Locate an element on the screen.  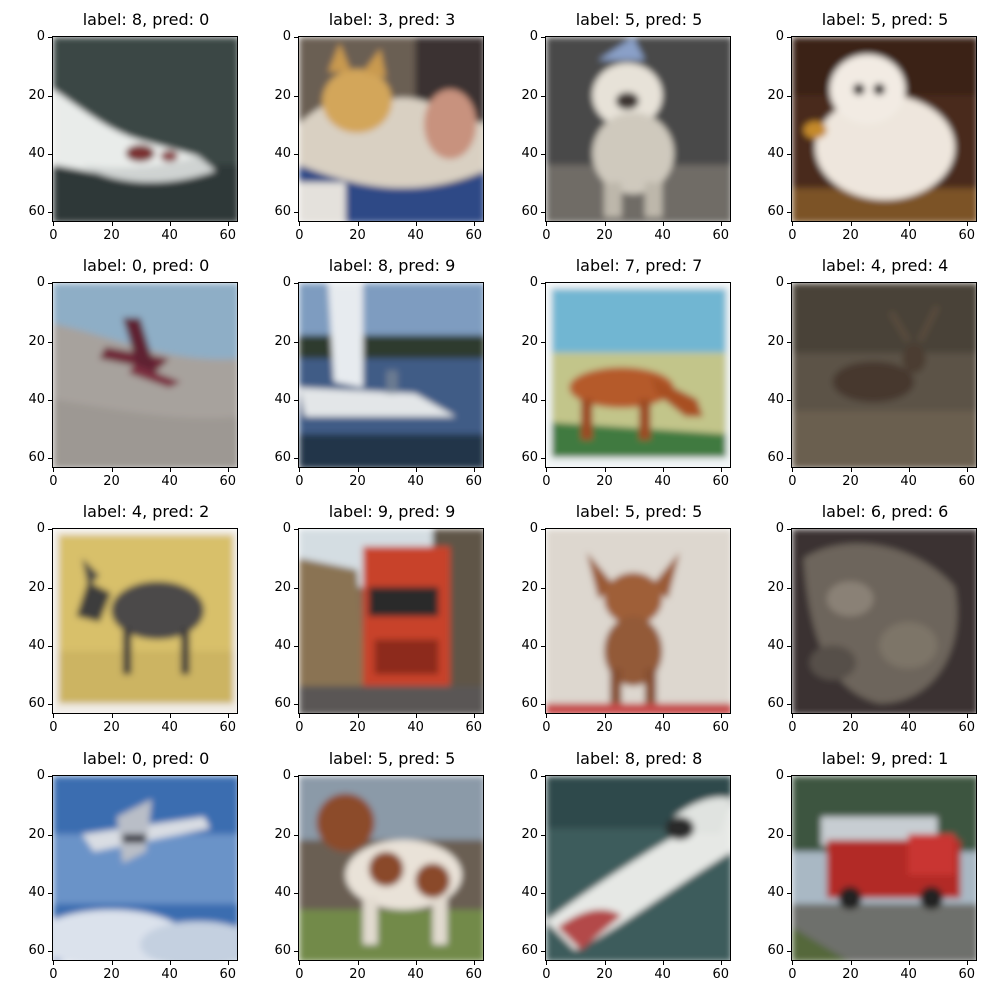
photo-firetruck is located at coordinates (884, 868).